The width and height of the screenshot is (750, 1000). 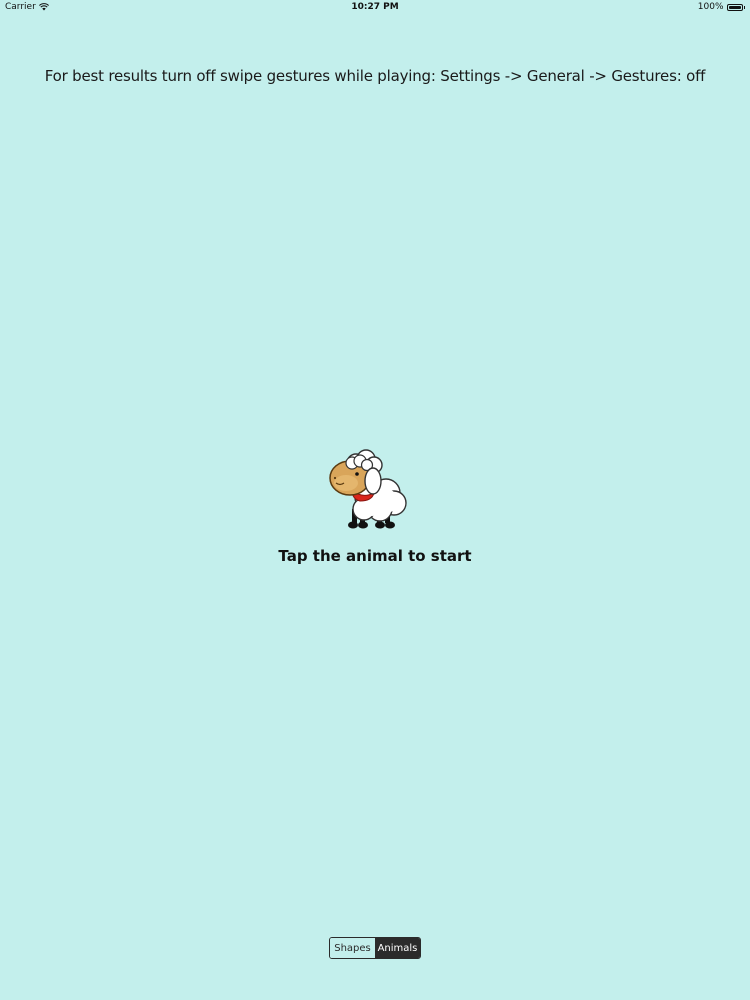 What do you see at coordinates (710, 7) in the screenshot?
I see `battery-percent: 100%` at bounding box center [710, 7].